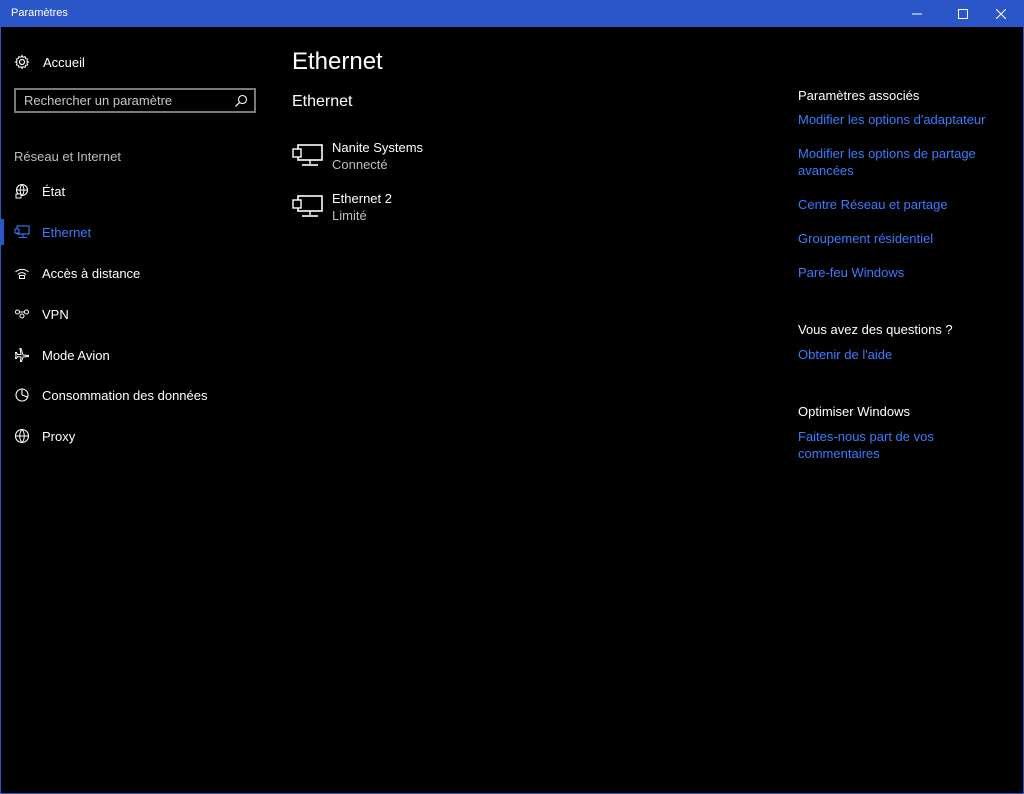  Describe the element at coordinates (349, 215) in the screenshot. I see `network-status: Limité` at that location.